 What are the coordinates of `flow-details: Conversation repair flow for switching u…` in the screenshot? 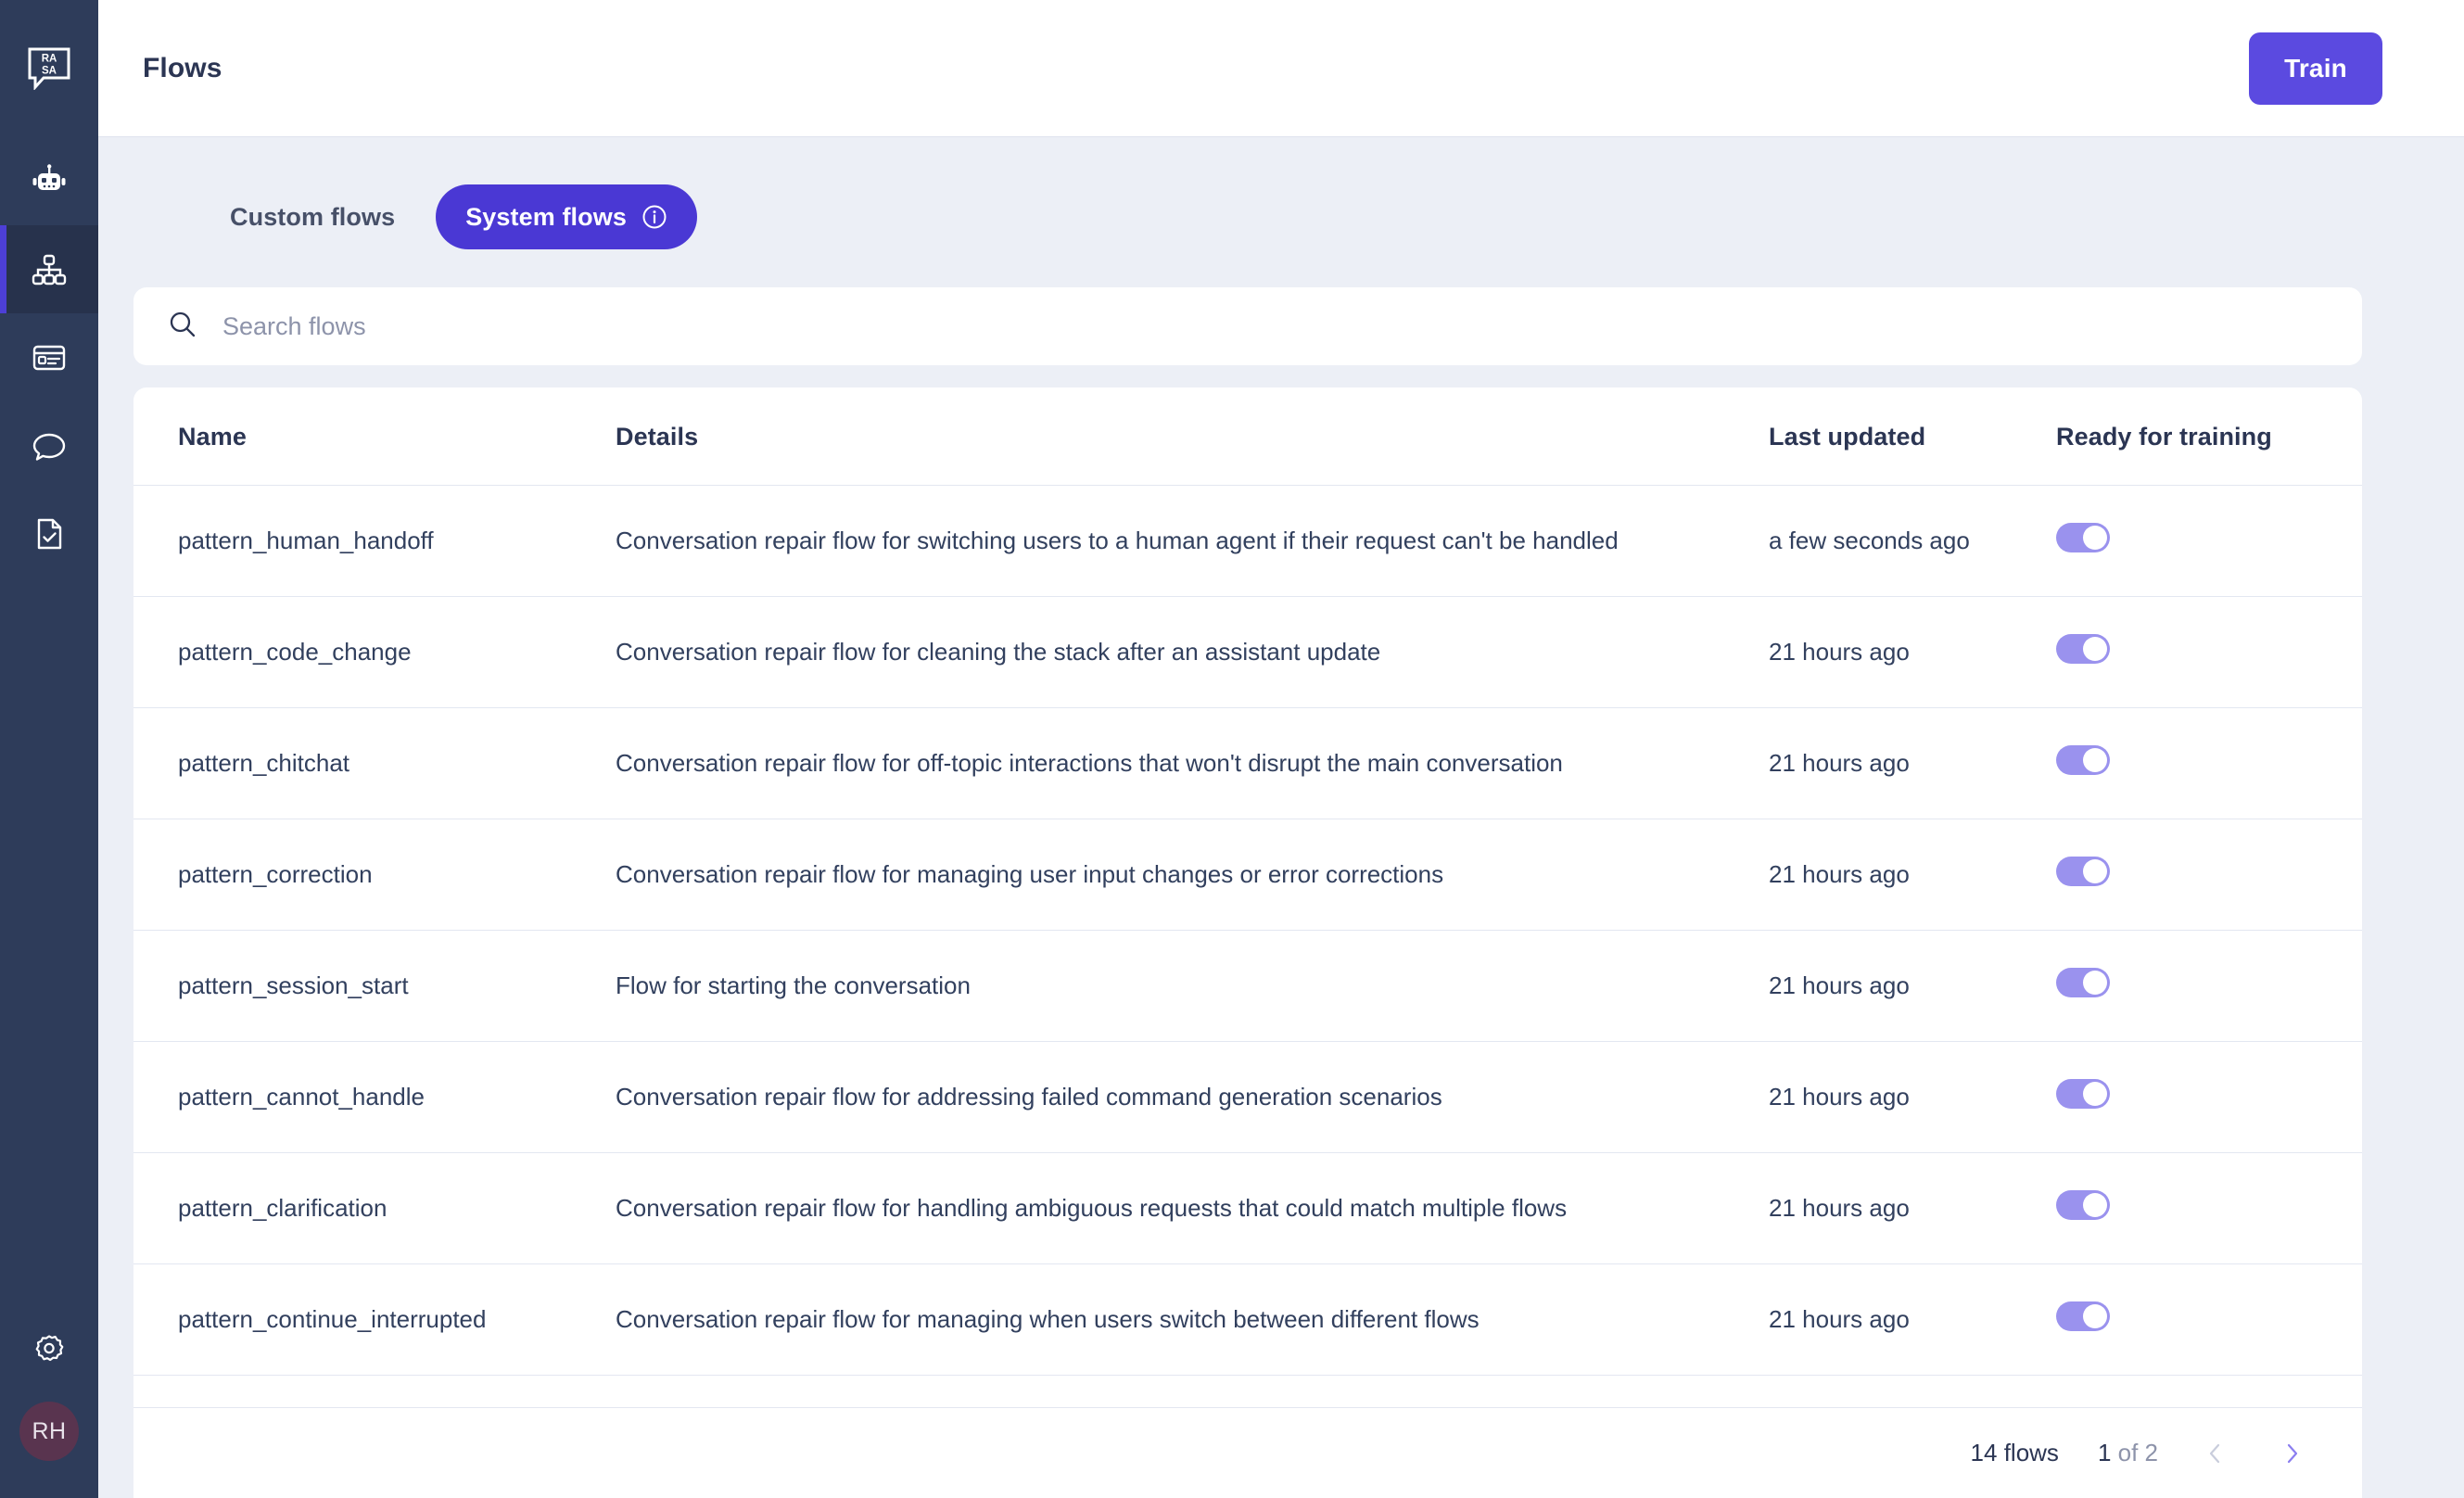 It's located at (1117, 541).